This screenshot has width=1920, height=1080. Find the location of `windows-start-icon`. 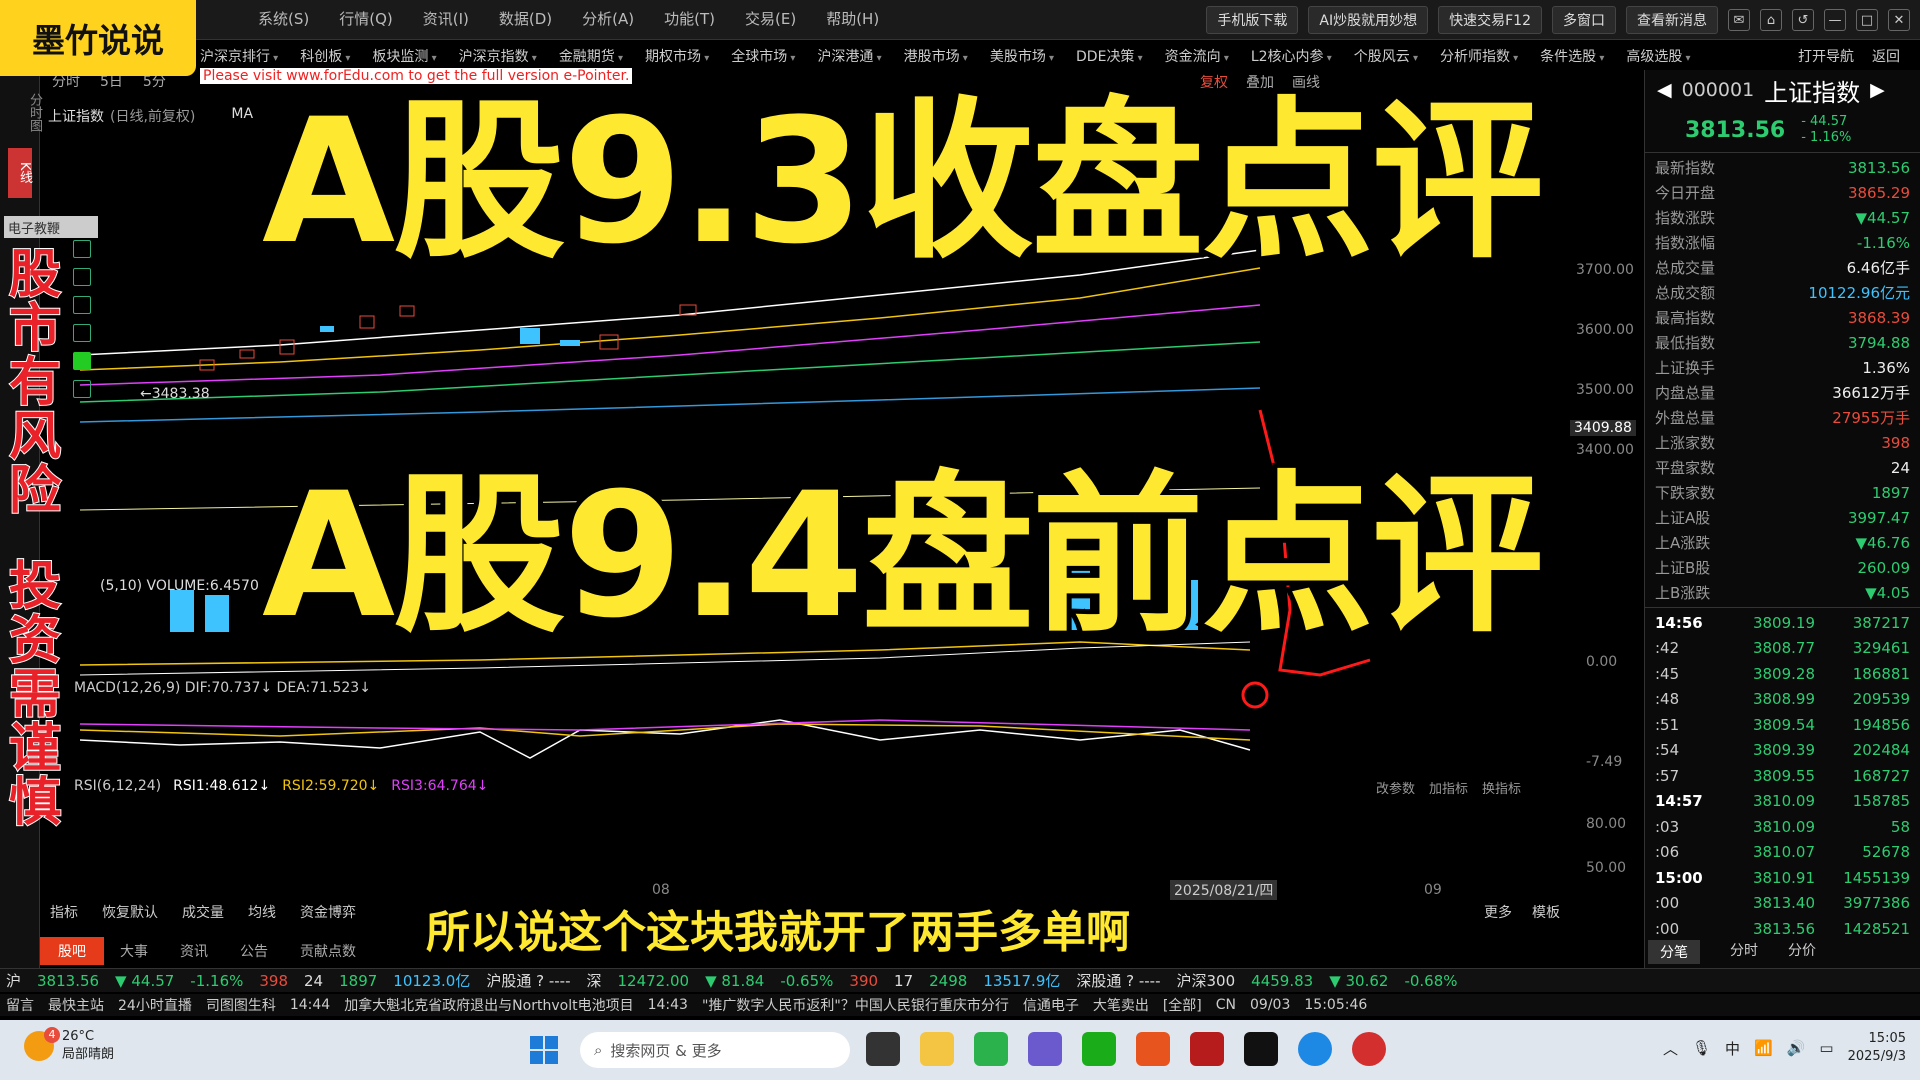

windows-start-icon is located at coordinates (544, 1050).